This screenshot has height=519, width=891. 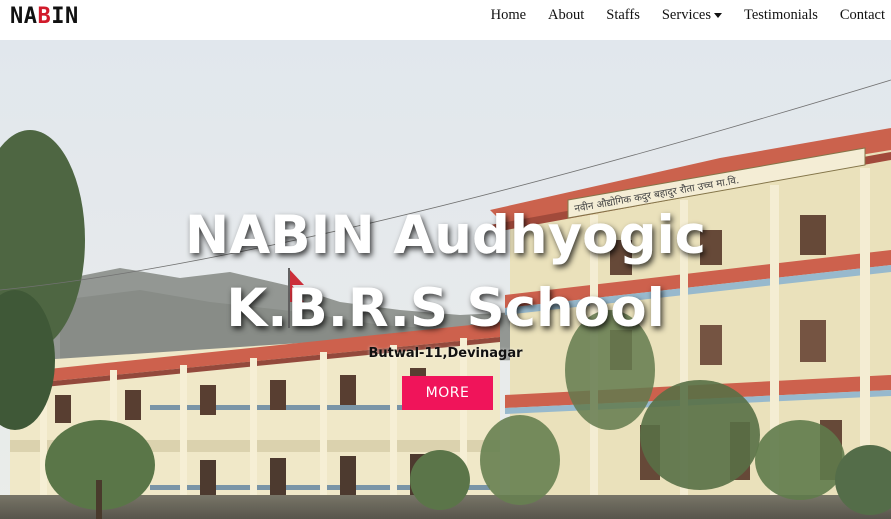 I want to click on brand-prefix: NA, so click(x=24, y=16).